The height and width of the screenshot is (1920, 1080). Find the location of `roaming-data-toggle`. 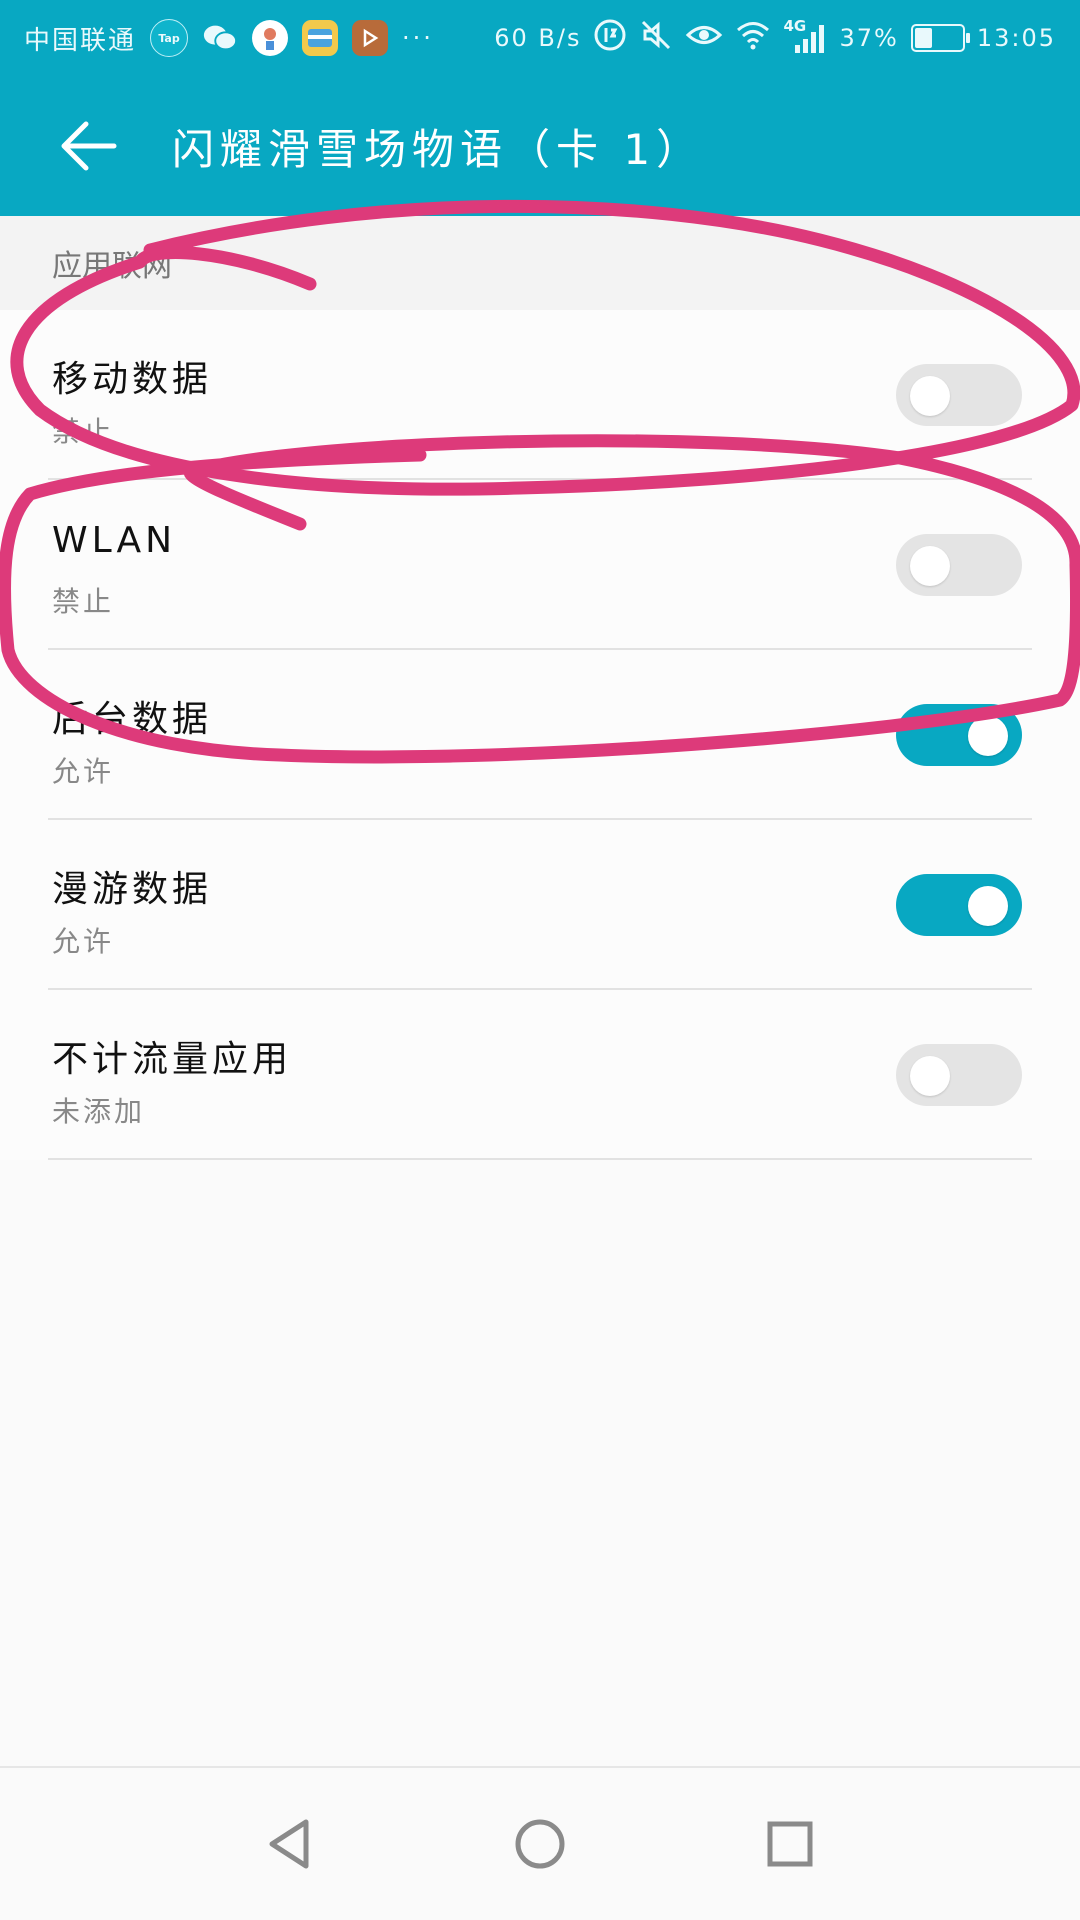

roaming-data-toggle is located at coordinates (959, 905).